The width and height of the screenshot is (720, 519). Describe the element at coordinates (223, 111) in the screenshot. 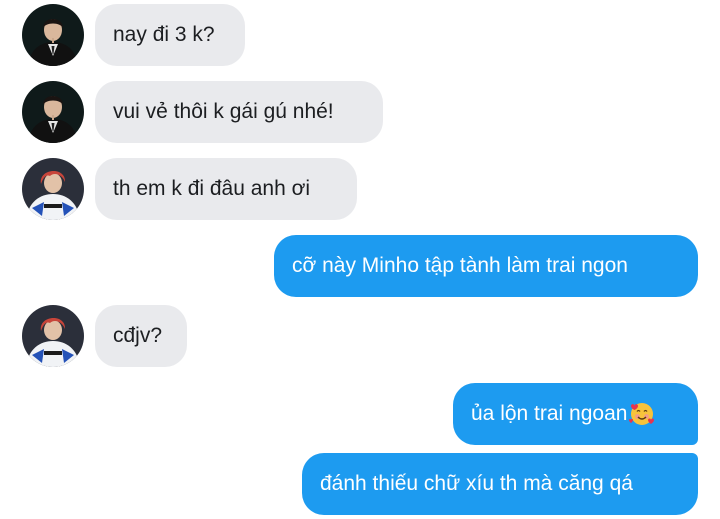

I see `message-text: vui vẻ thôi k gái gú nhé!` at that location.